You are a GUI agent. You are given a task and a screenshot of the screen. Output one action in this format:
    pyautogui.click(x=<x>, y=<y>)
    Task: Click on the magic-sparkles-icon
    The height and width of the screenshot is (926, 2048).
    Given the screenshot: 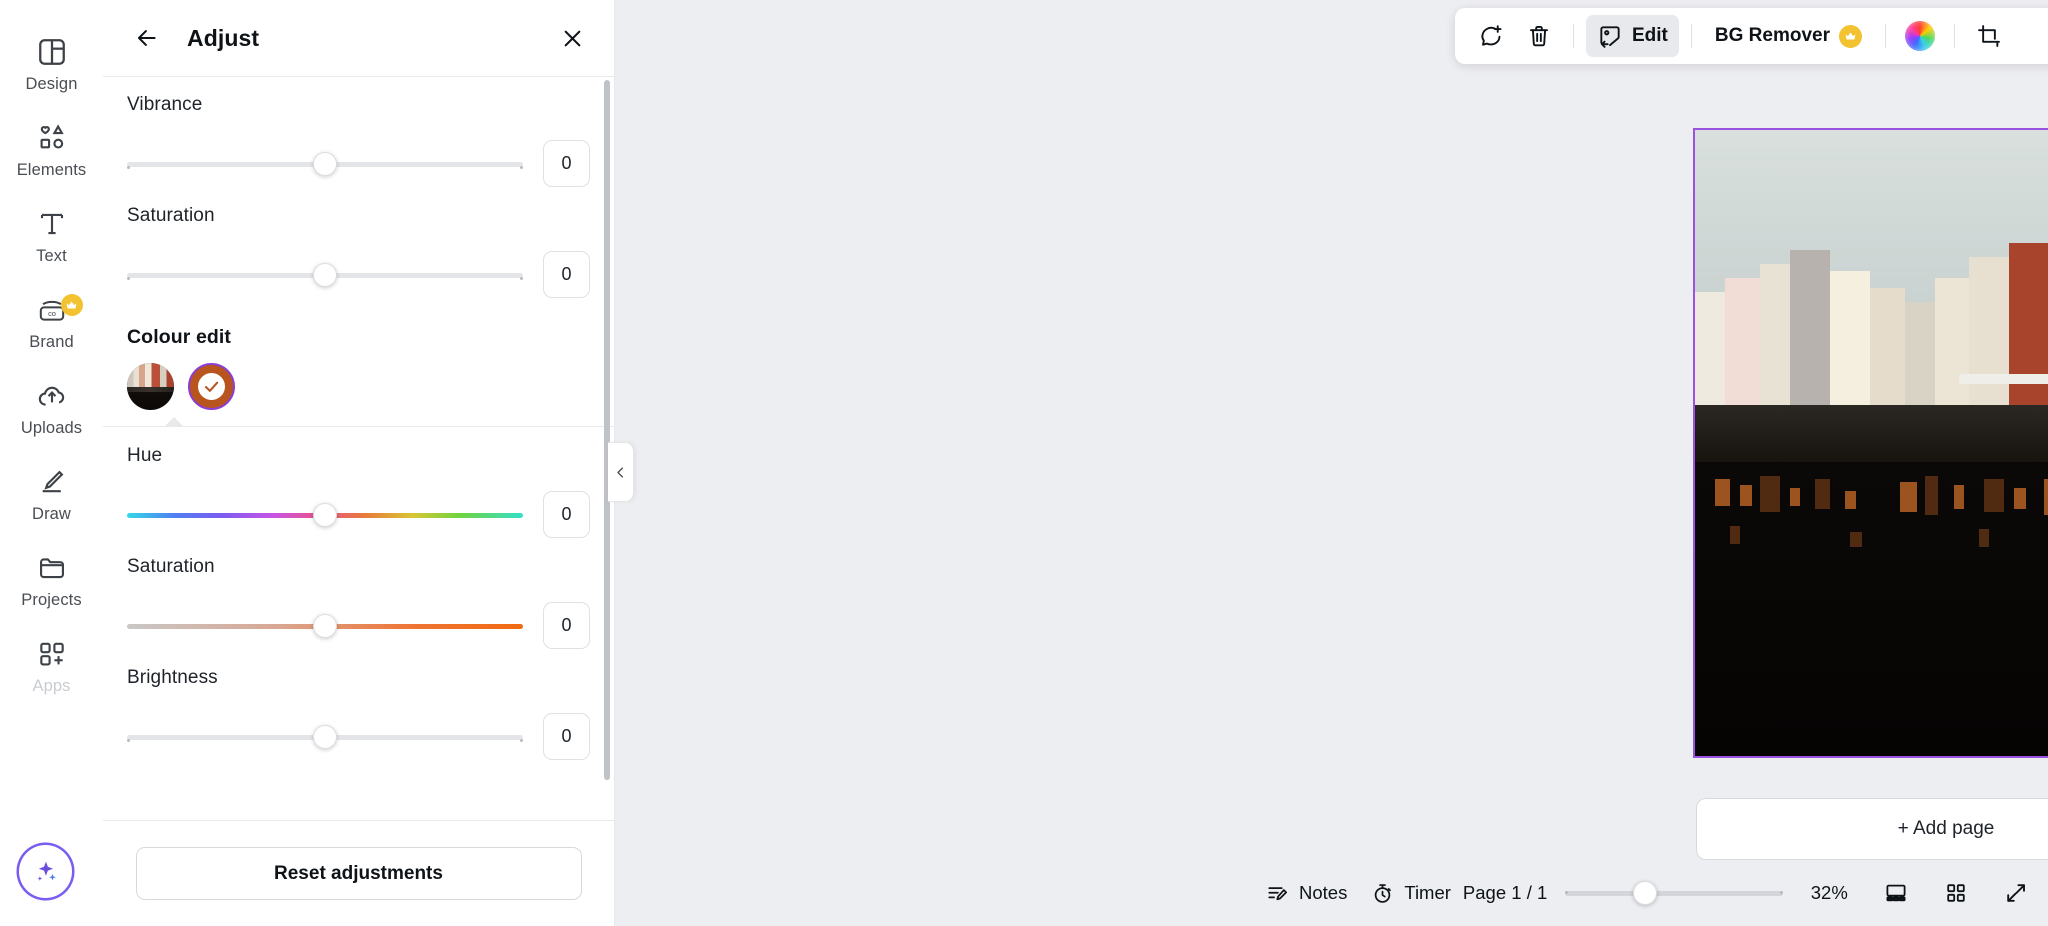 What is the action you would take?
    pyautogui.click(x=46, y=871)
    